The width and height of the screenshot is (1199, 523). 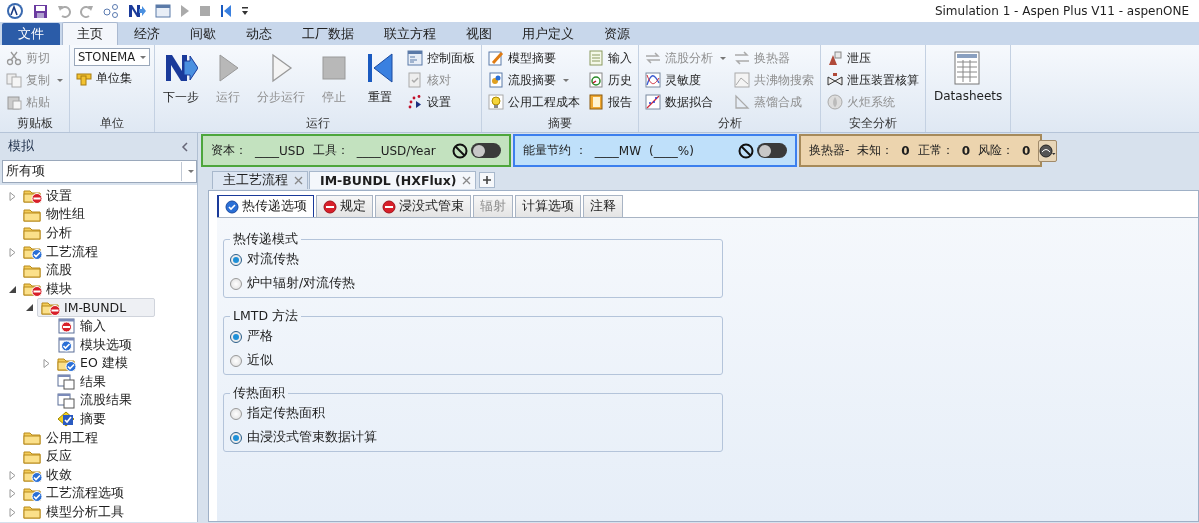 What do you see at coordinates (685, 80) in the screenshot?
I see `ribbon-button: 灵敏度` at bounding box center [685, 80].